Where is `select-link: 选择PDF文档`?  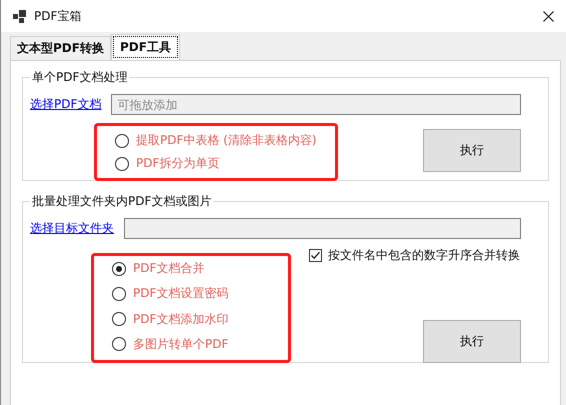
select-link: 选择PDF文档 is located at coordinates (66, 104).